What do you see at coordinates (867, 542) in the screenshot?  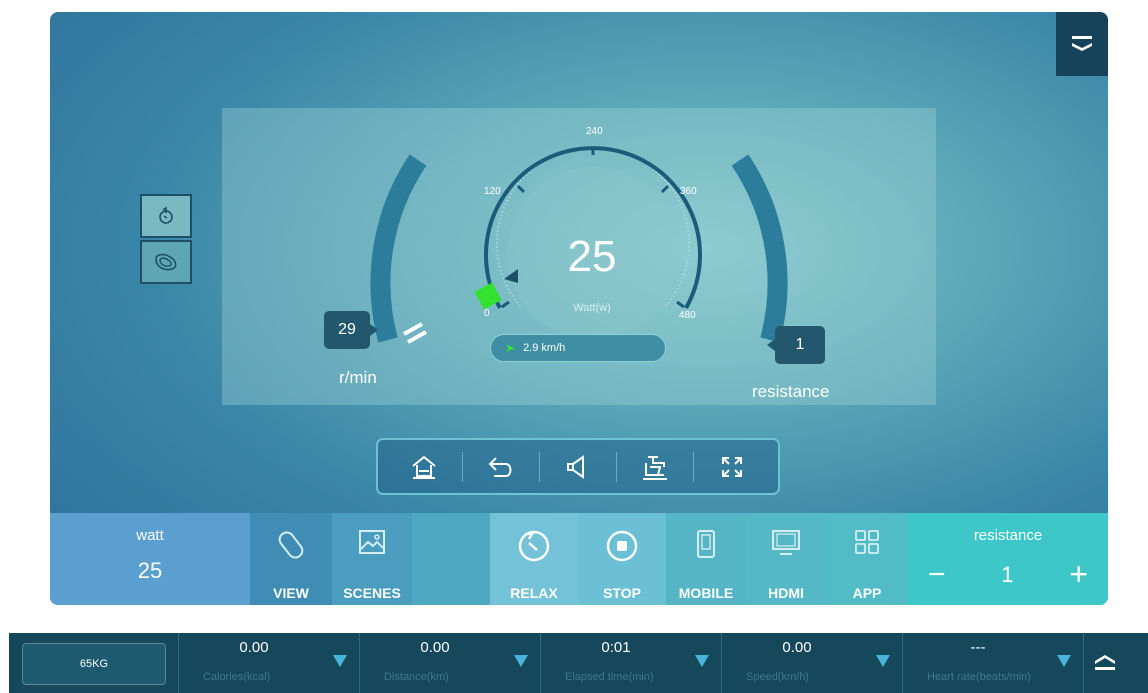 I see `app-icon` at bounding box center [867, 542].